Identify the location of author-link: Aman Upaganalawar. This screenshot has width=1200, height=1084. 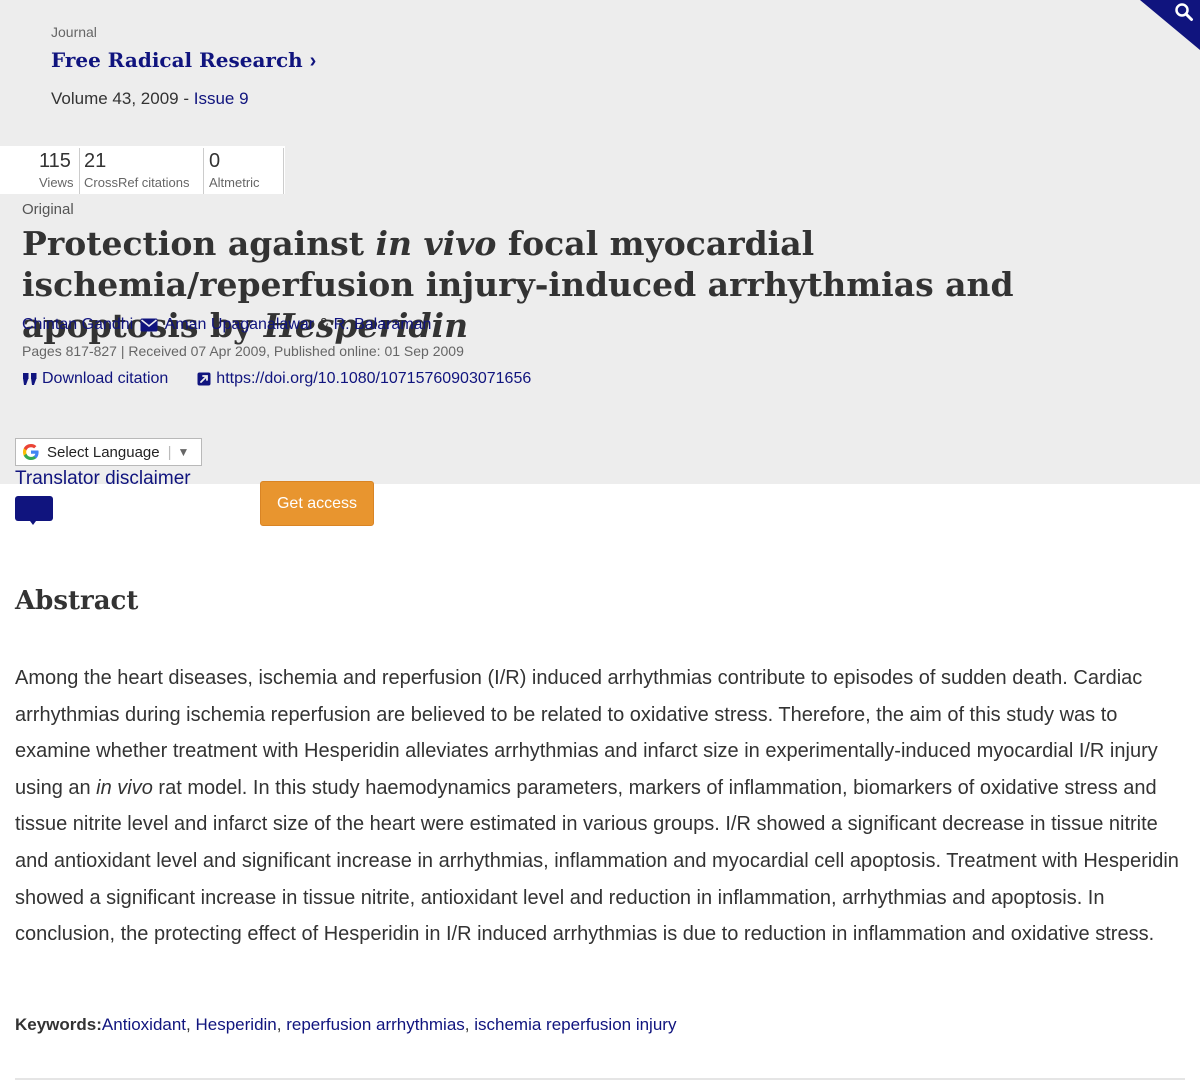
(239, 325).